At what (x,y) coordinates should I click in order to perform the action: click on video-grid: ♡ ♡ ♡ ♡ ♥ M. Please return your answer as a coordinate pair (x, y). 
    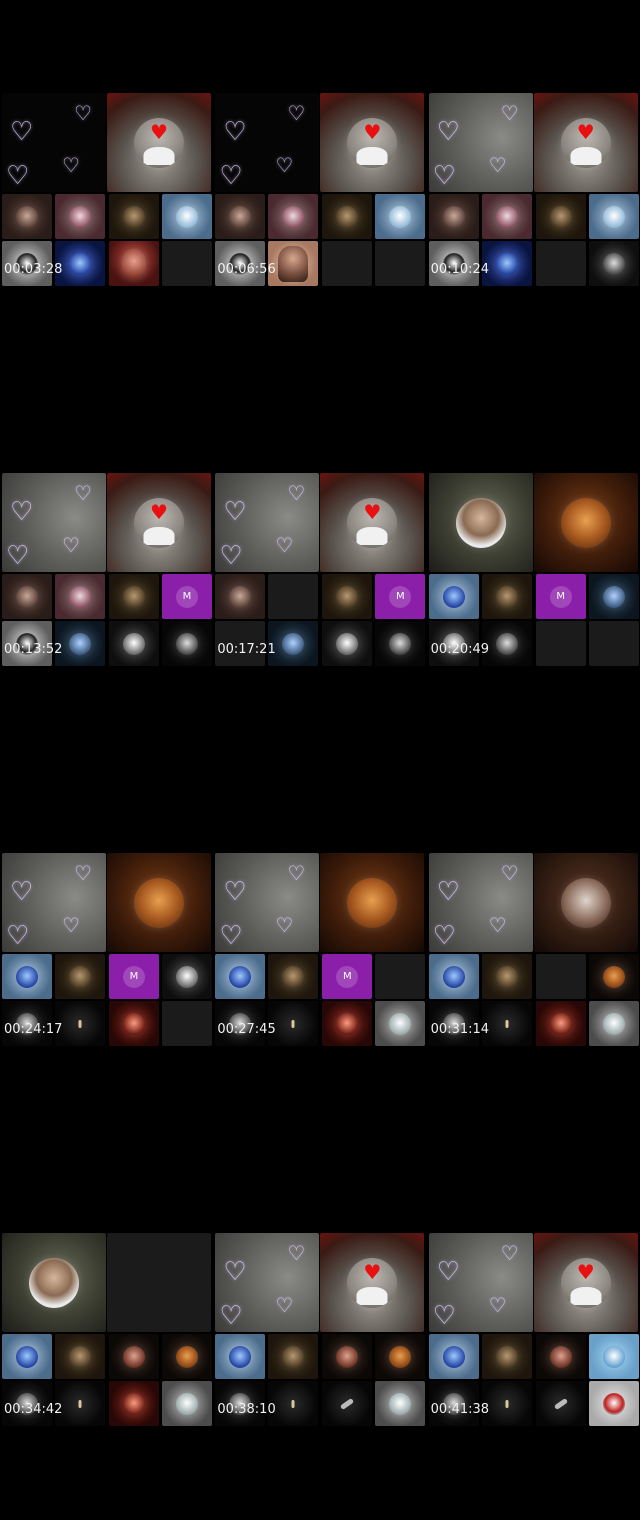
    Looking at the image, I should click on (320, 570).